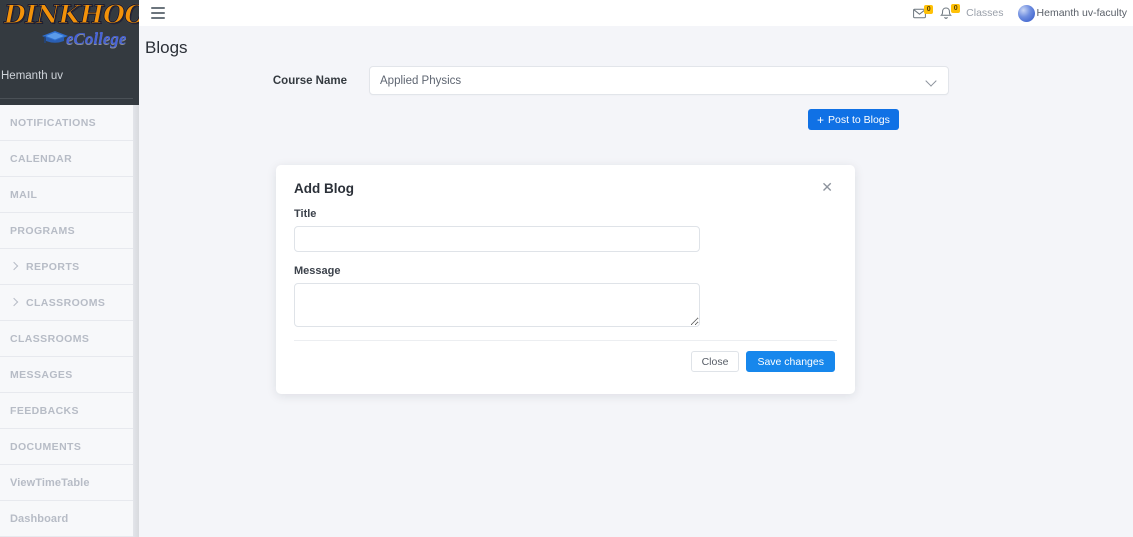 This screenshot has width=1133, height=537. Describe the element at coordinates (41, 158) in the screenshot. I see `sidebar-item-label: CALENDAR` at that location.